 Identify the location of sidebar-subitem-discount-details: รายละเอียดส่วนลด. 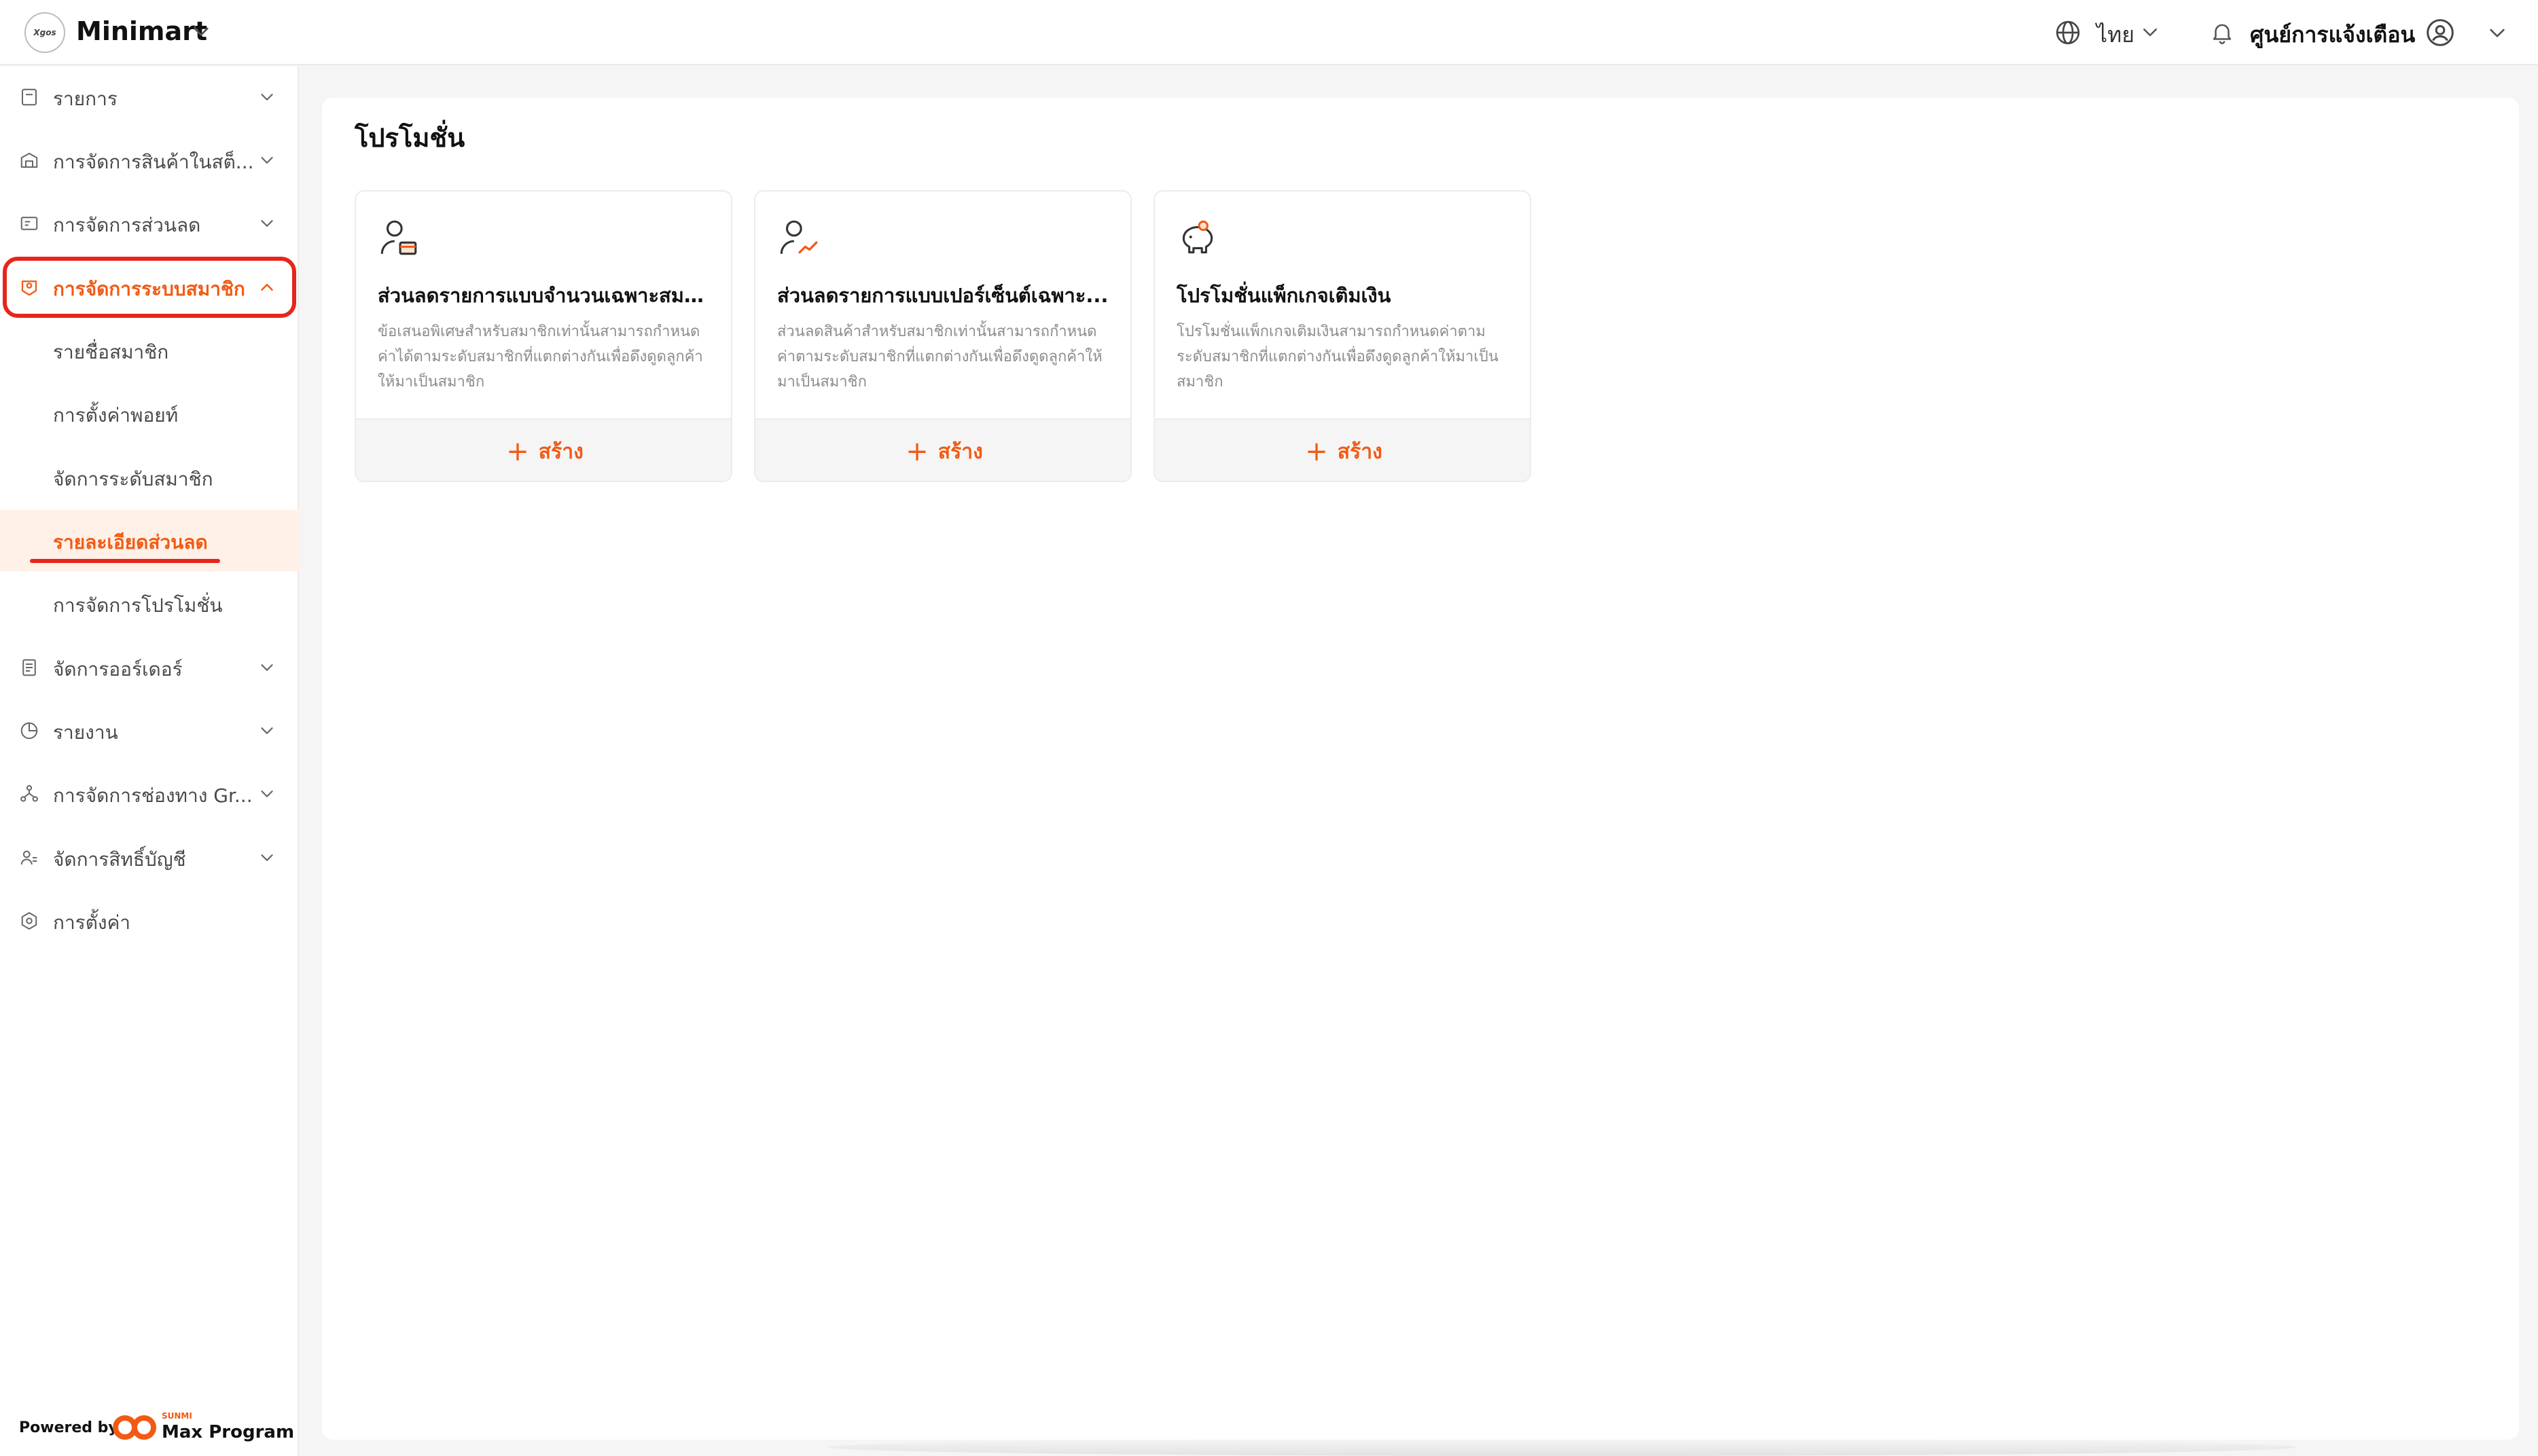
(149, 540).